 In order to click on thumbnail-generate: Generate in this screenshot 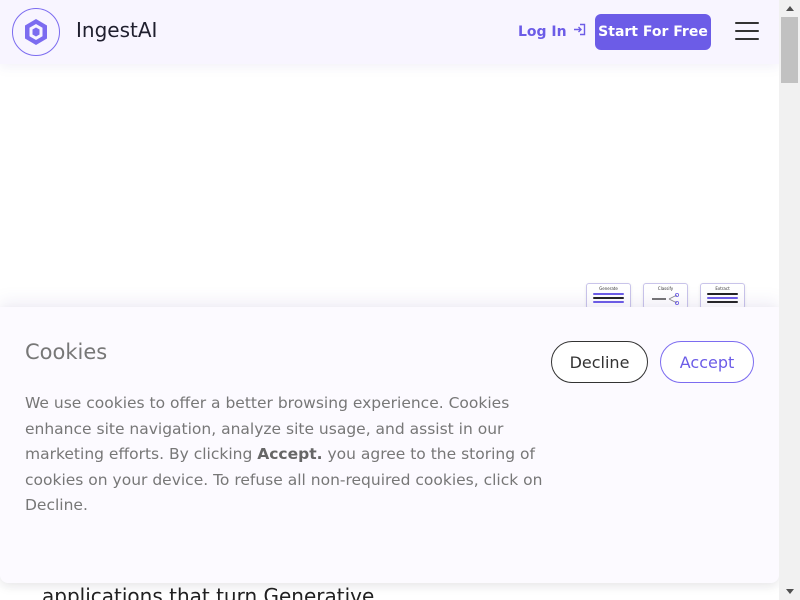, I will do `click(608, 296)`.